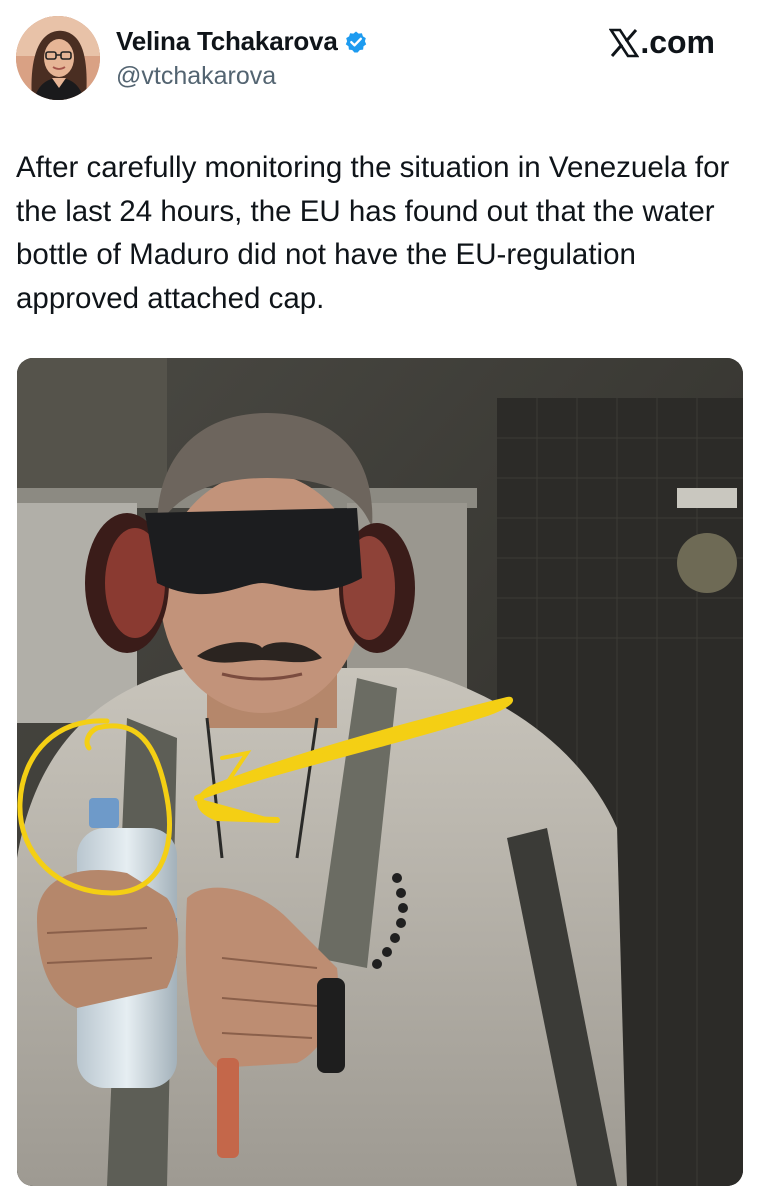 The height and width of the screenshot is (1200, 759). What do you see at coordinates (356, 42) in the screenshot?
I see `verified-badge-icon` at bounding box center [356, 42].